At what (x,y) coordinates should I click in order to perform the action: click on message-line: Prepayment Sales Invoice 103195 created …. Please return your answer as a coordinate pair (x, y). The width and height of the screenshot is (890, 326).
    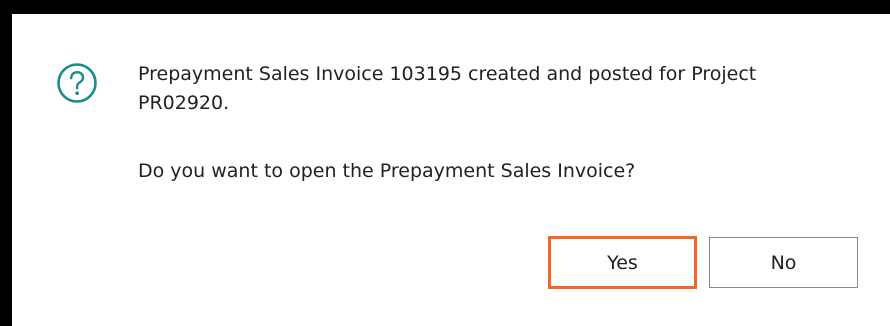
    Looking at the image, I should click on (447, 74).